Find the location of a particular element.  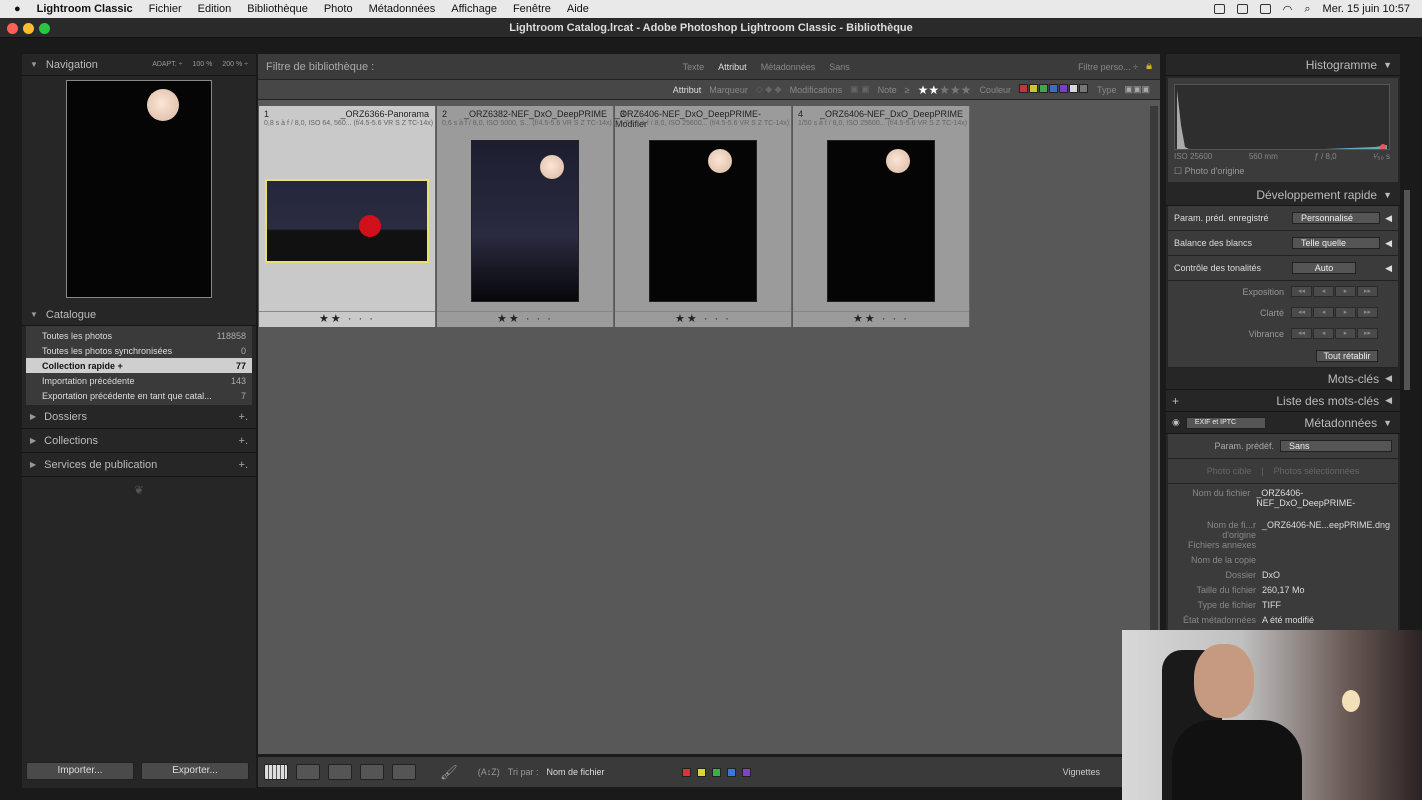

catalog-item: Toutes les photos synchronisées 0 is located at coordinates (139, 350).